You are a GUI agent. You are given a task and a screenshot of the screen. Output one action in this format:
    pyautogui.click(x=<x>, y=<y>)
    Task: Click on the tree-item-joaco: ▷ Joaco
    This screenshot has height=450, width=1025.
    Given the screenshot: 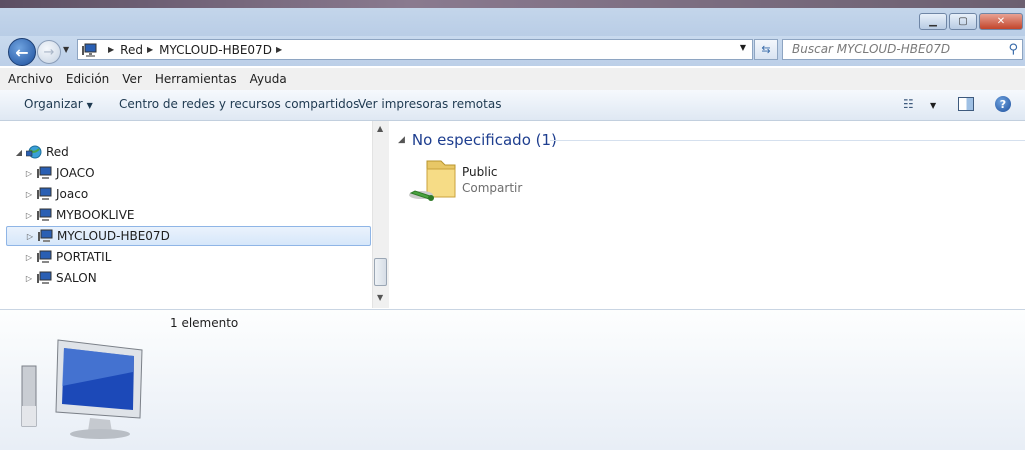 What is the action you would take?
    pyautogui.click(x=56, y=194)
    